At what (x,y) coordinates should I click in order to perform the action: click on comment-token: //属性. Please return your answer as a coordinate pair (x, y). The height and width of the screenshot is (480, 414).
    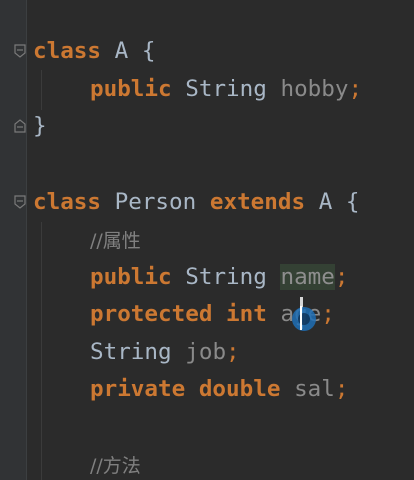
    Looking at the image, I should click on (115, 241).